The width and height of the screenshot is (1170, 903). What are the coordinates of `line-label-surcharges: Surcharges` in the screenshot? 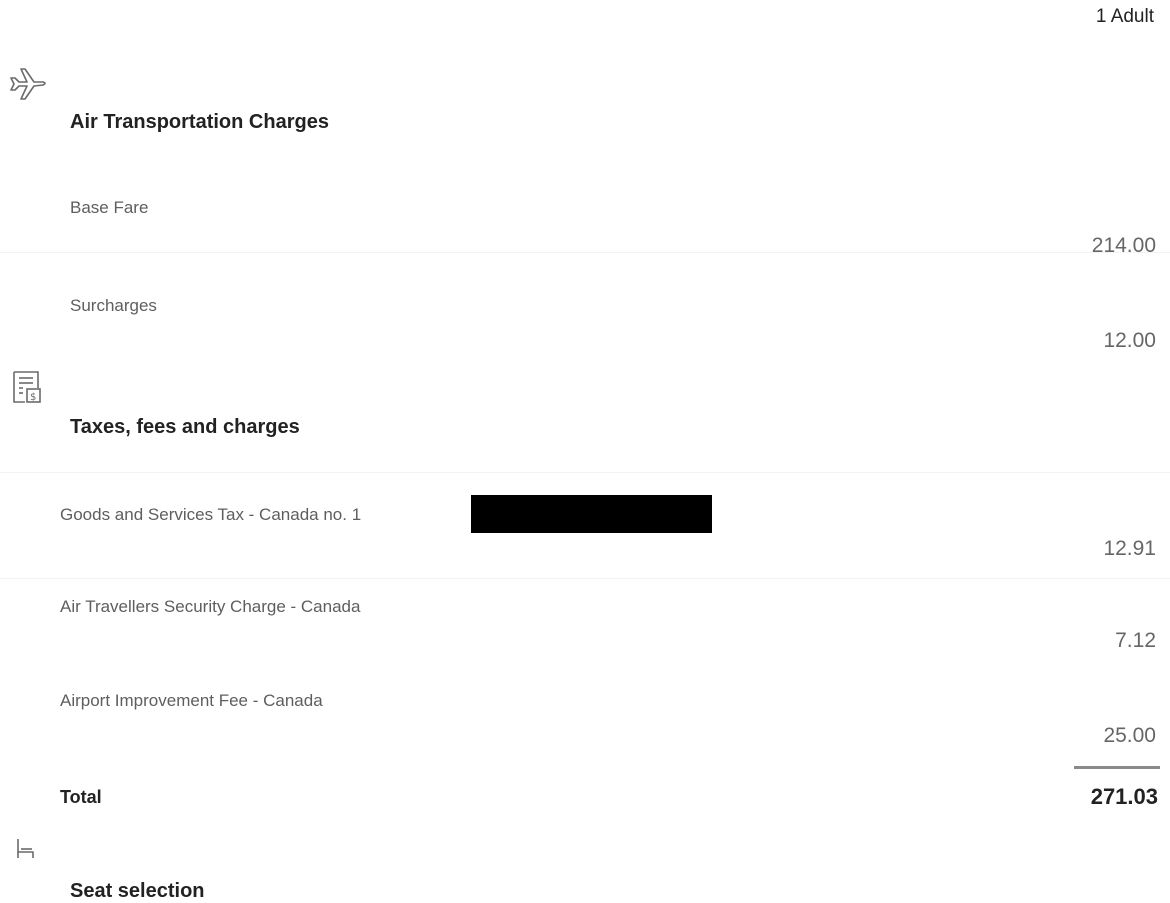 It's located at (113, 305).